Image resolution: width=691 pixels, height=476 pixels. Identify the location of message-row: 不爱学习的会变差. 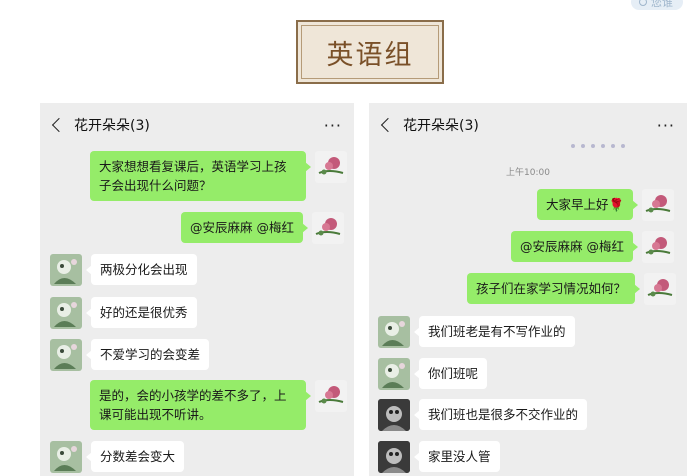
(130, 355).